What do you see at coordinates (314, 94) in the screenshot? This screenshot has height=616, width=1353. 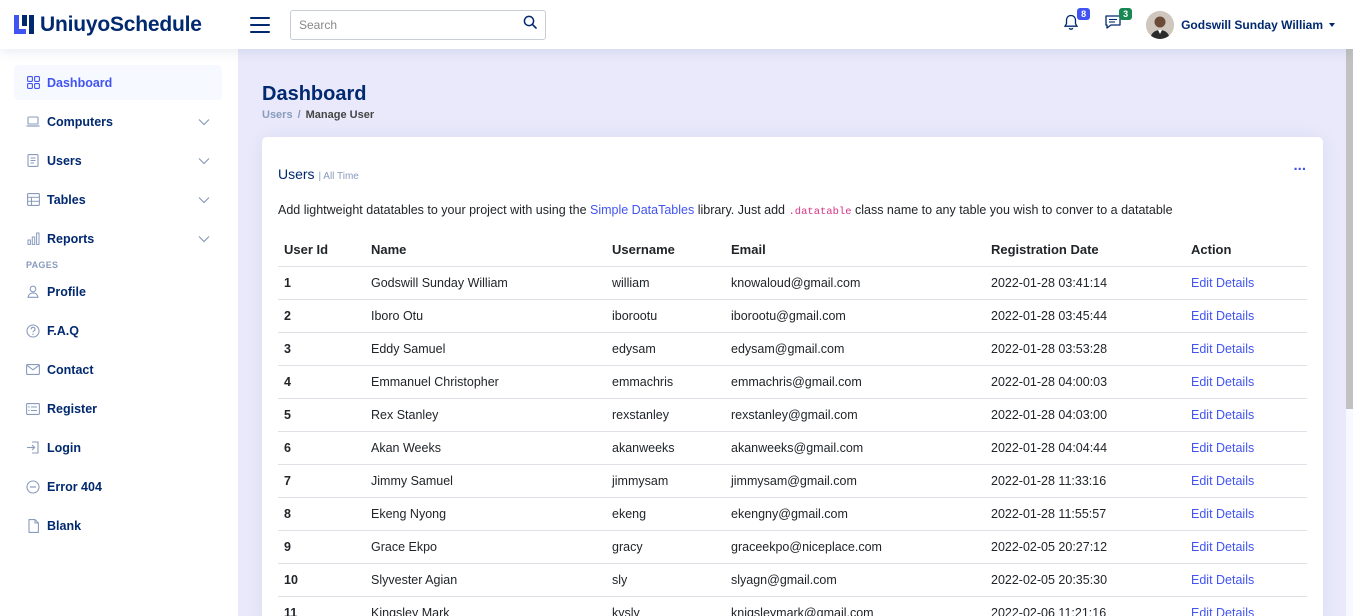 I see `page-title: Dashboard` at bounding box center [314, 94].